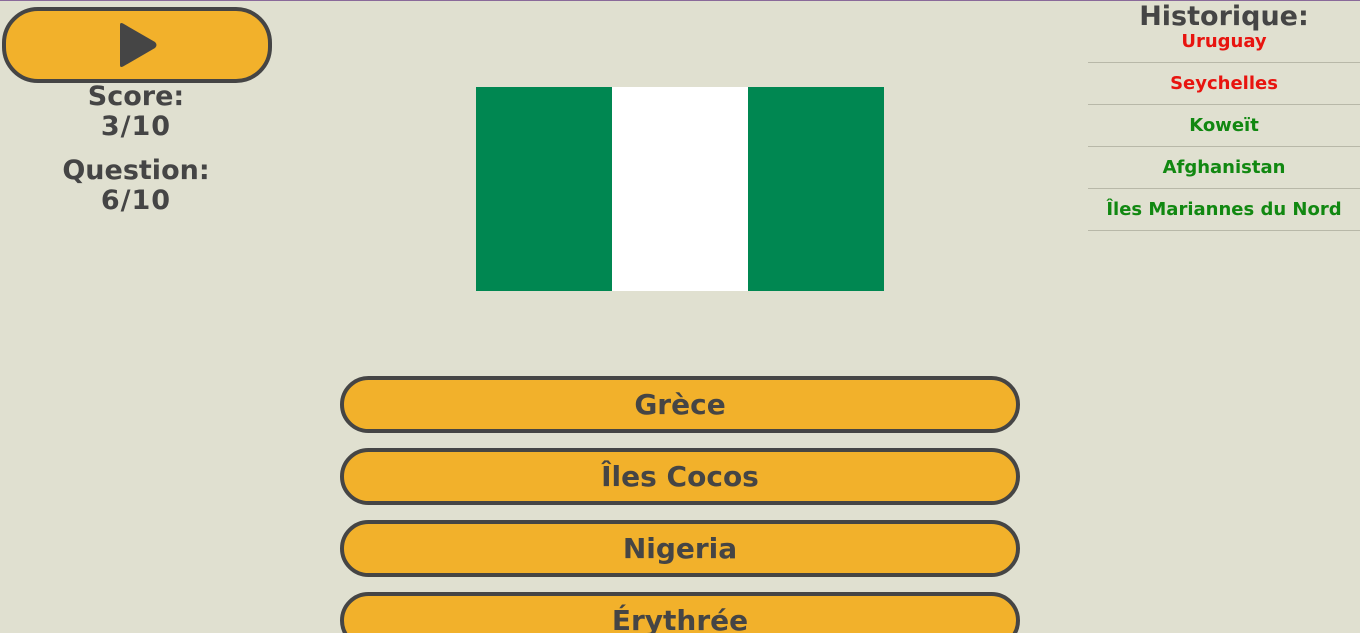 This screenshot has height=633, width=1360. What do you see at coordinates (1224, 84) in the screenshot?
I see `history-item: Seychelles` at bounding box center [1224, 84].